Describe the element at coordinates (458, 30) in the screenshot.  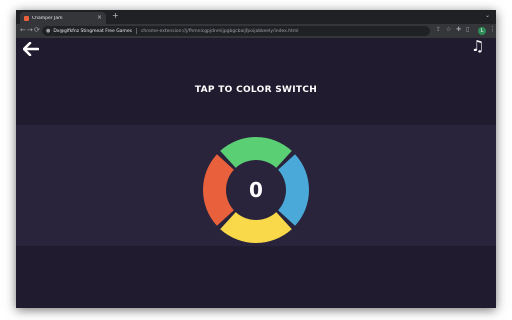
I see `extensions-icon: ✚` at that location.